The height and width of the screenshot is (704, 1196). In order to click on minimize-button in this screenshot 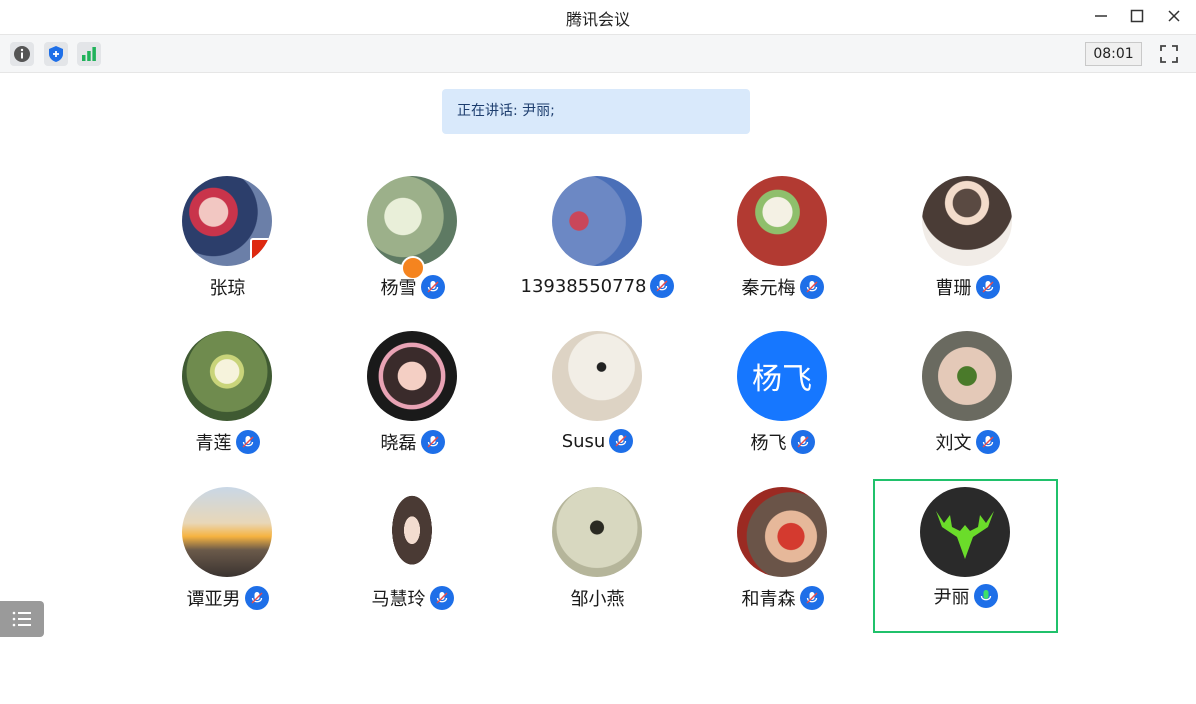, I will do `click(1101, 16)`.